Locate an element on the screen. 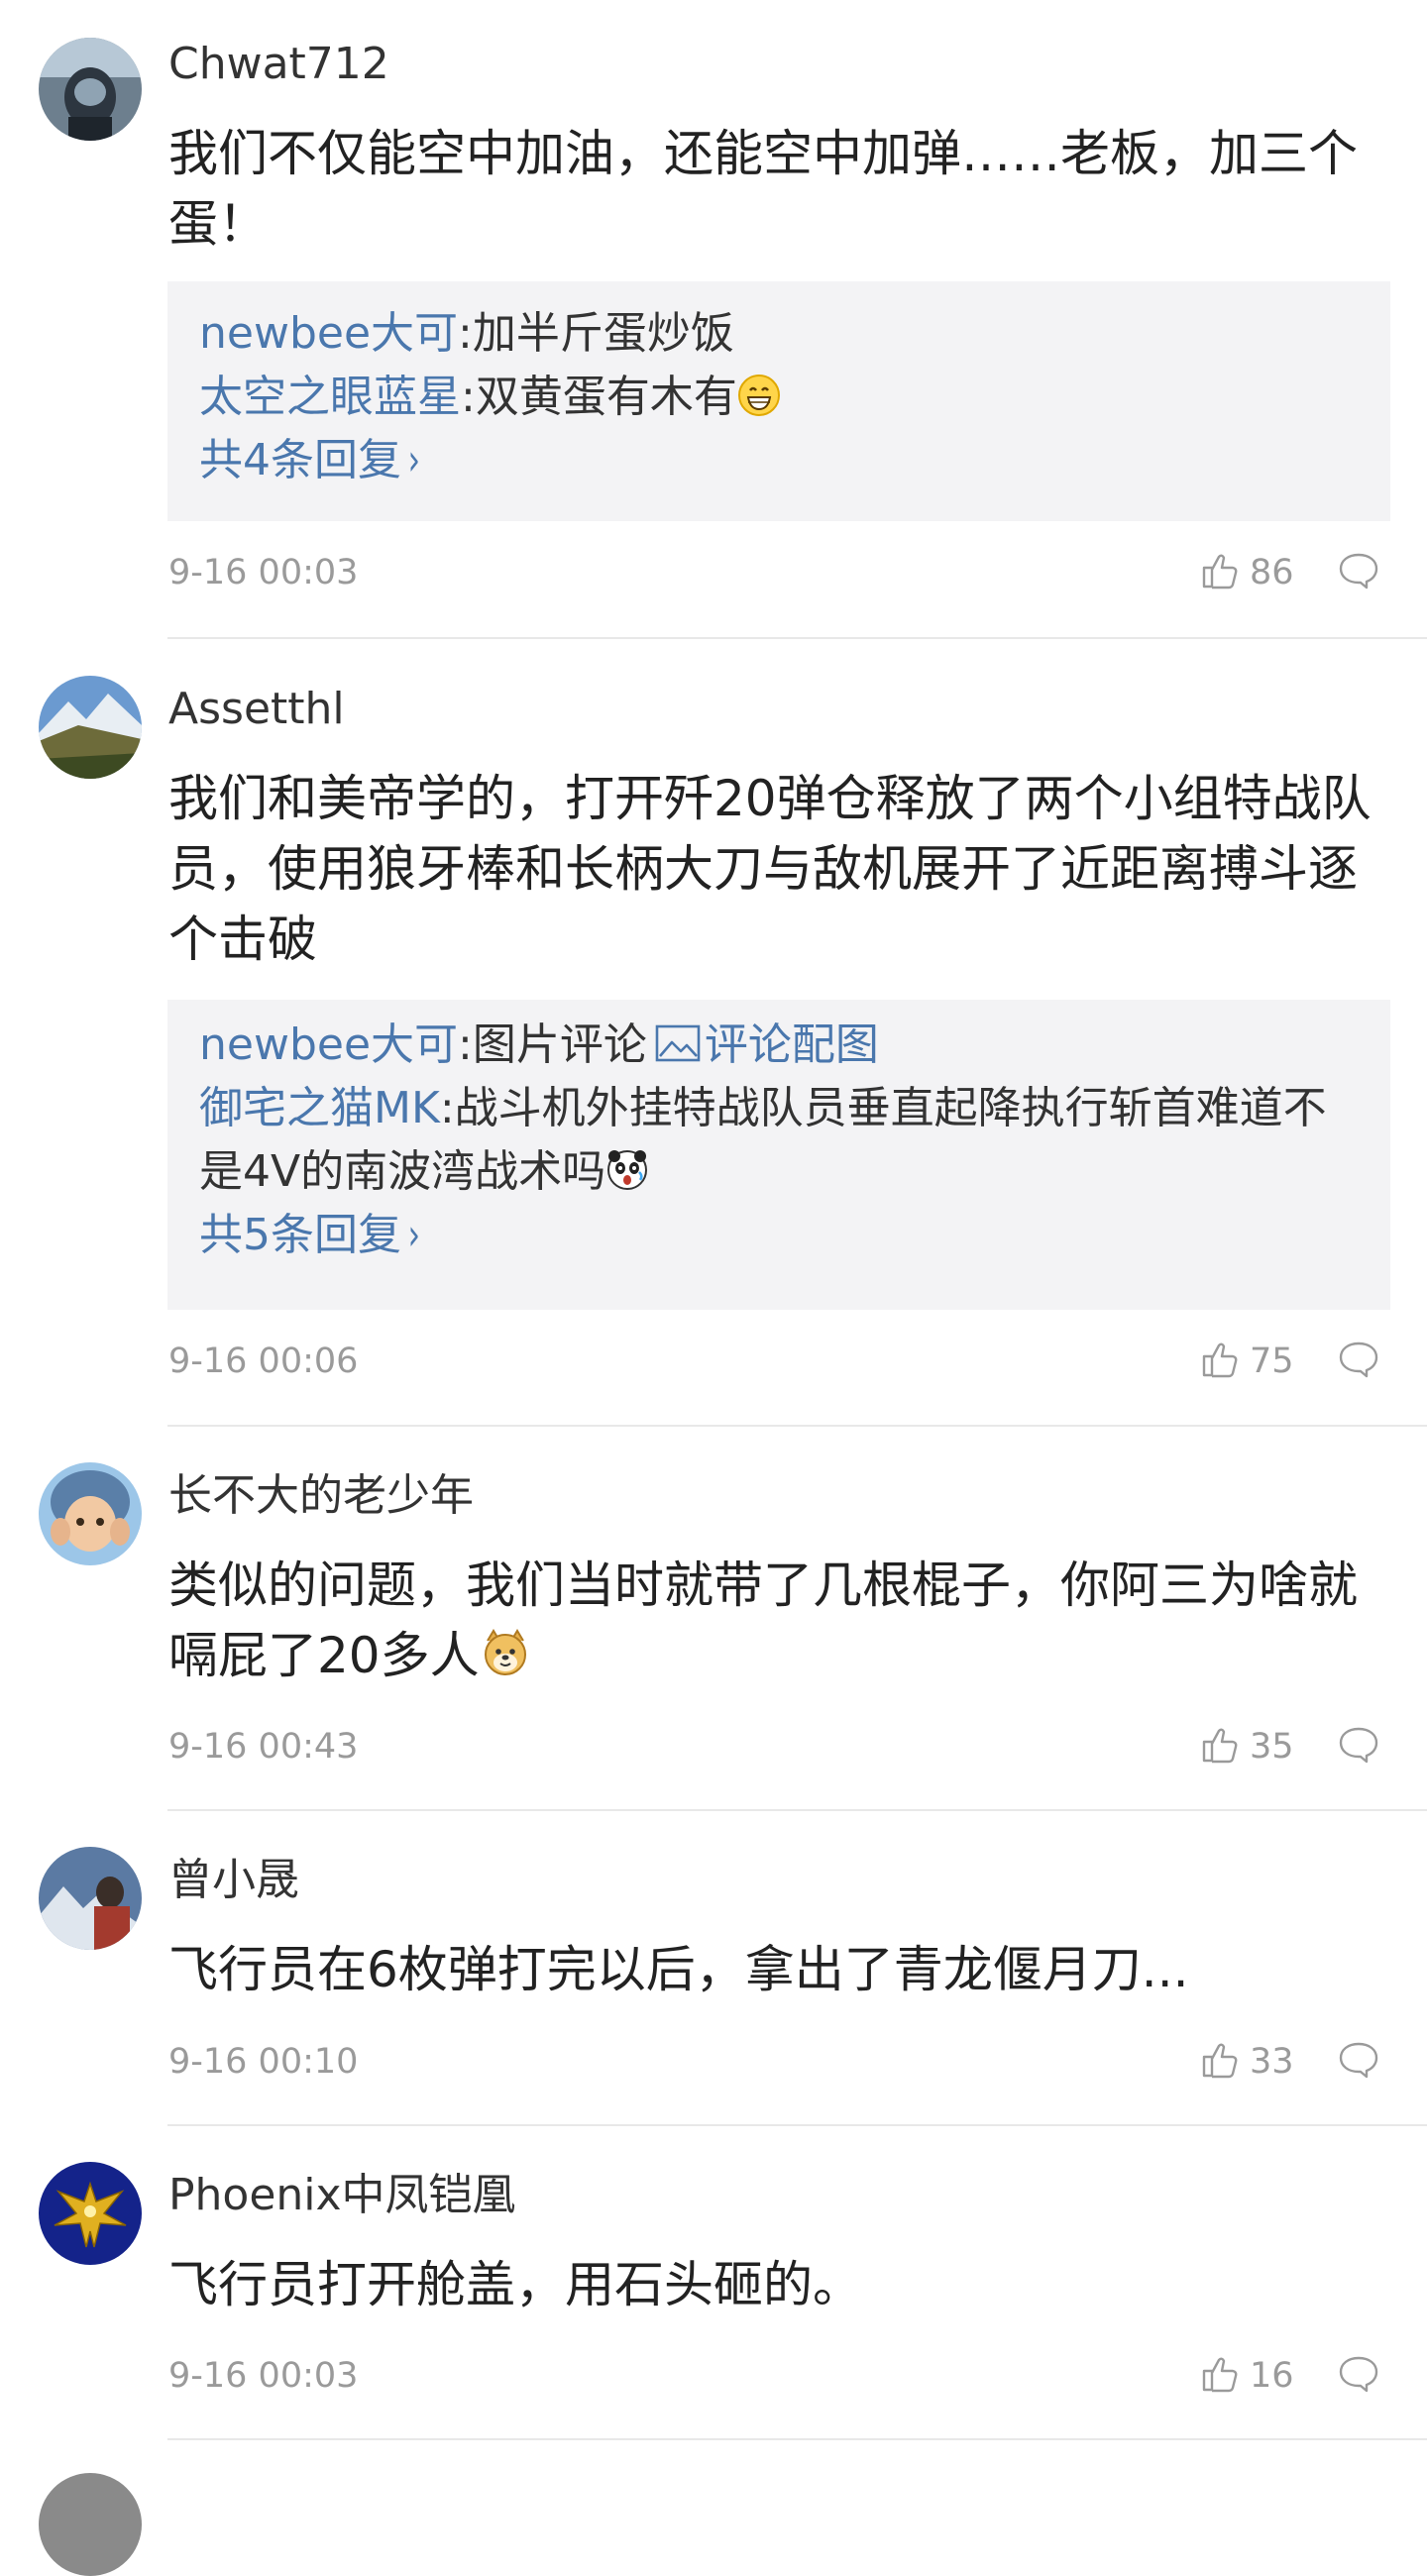  image-comment-link: 评论配图 is located at coordinates (792, 1045).